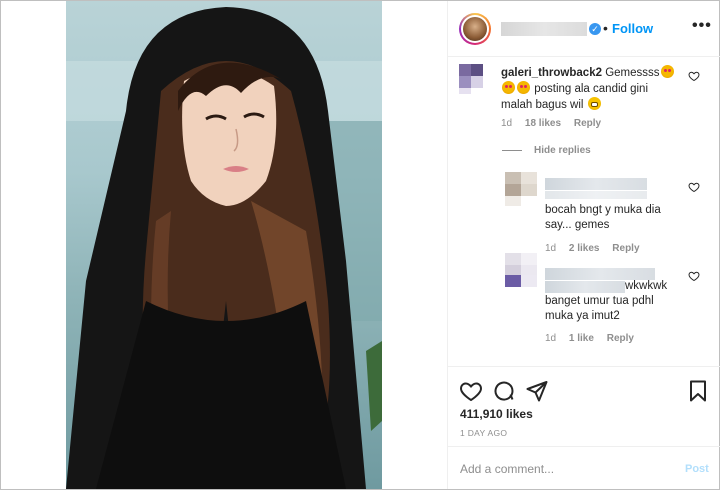 This screenshot has width=720, height=490. What do you see at coordinates (595, 29) in the screenshot?
I see `verified-badge-icon: ✓` at bounding box center [595, 29].